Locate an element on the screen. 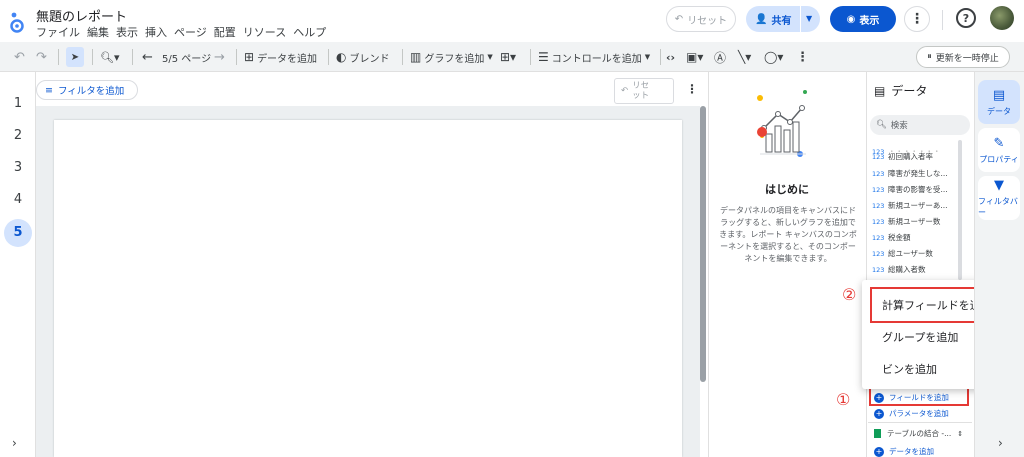 The image size is (1024, 457). search-placeholder: 検索 is located at coordinates (899, 126).